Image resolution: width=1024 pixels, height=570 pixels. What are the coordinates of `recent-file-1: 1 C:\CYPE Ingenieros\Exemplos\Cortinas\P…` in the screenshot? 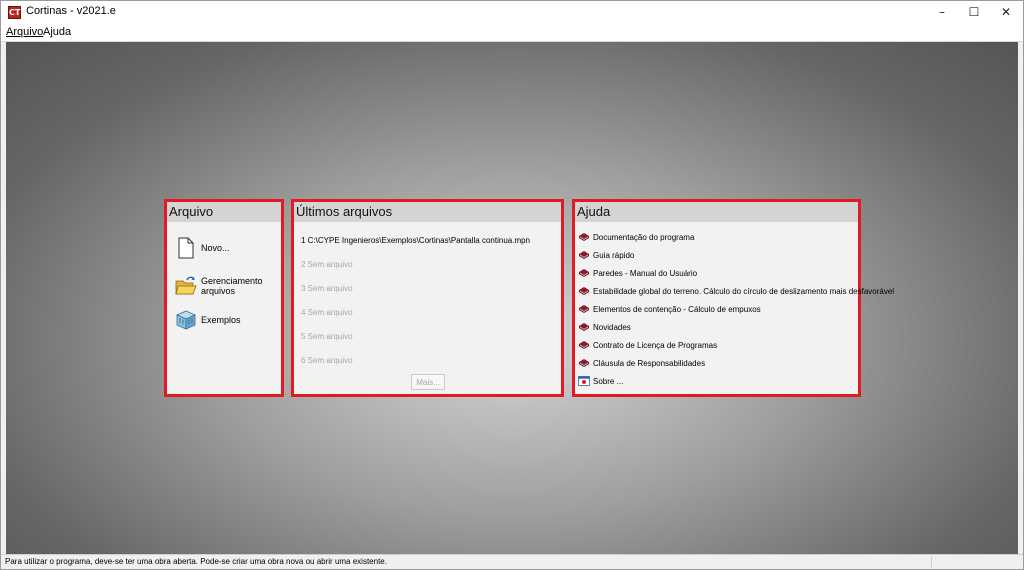 It's located at (415, 240).